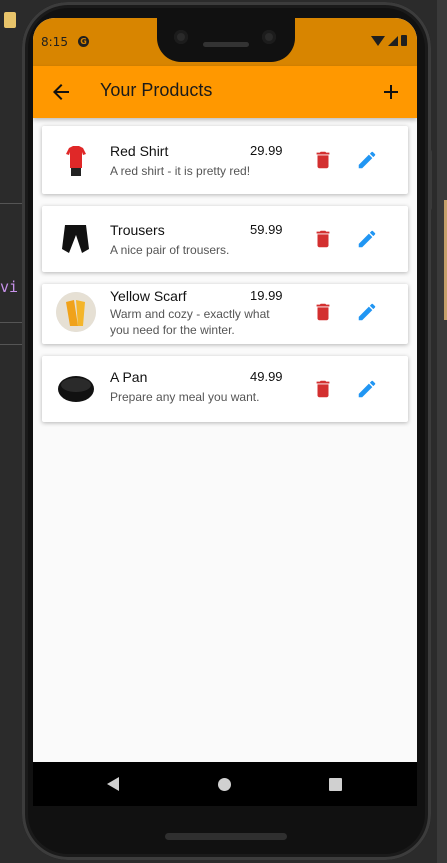 Image resolution: width=447 pixels, height=863 pixels. Describe the element at coordinates (11, 431) in the screenshot. I see `ide-sidebar` at that location.